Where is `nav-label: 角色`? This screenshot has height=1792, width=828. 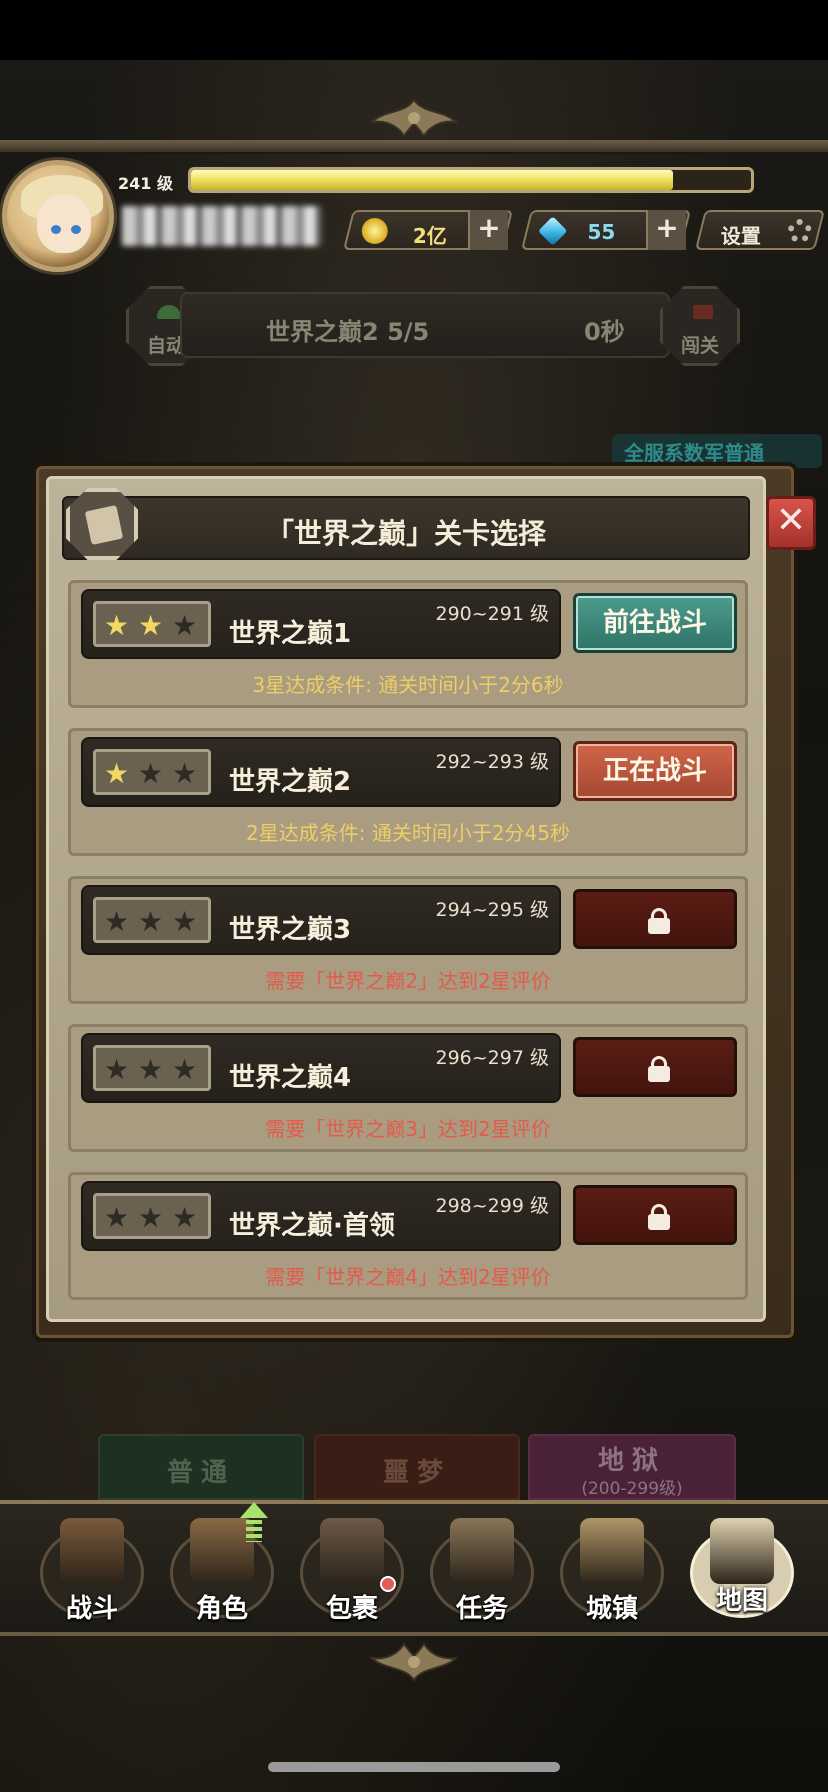
nav-label: 角色 is located at coordinates (221, 1609).